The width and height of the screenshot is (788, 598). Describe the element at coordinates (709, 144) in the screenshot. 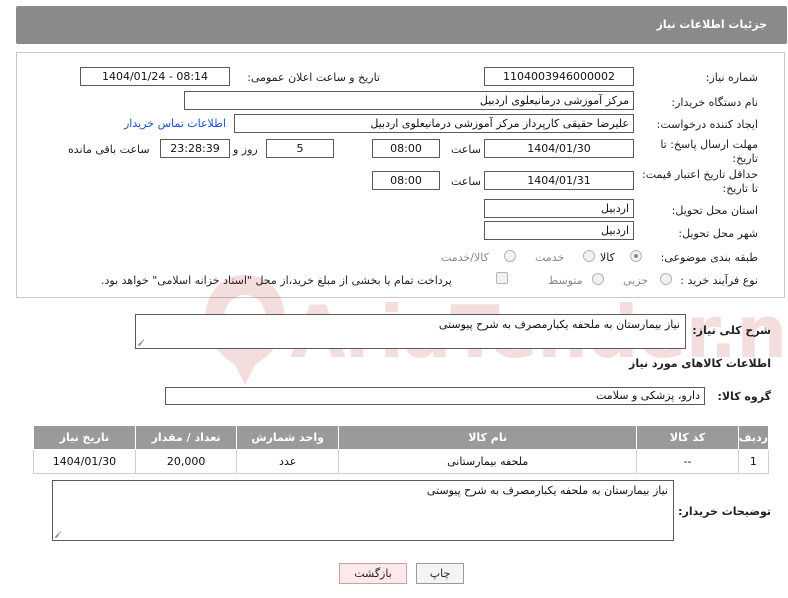

I see `reply-deadline-label-1: مهلت ارسال پاسخ: تا` at that location.